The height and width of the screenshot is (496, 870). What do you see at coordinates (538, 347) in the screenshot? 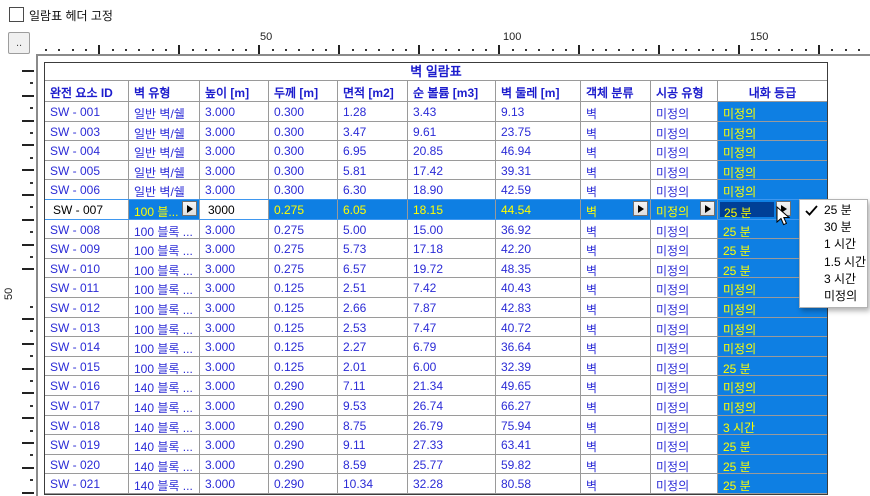
I see `cell-perimeter: 36.64` at bounding box center [538, 347].